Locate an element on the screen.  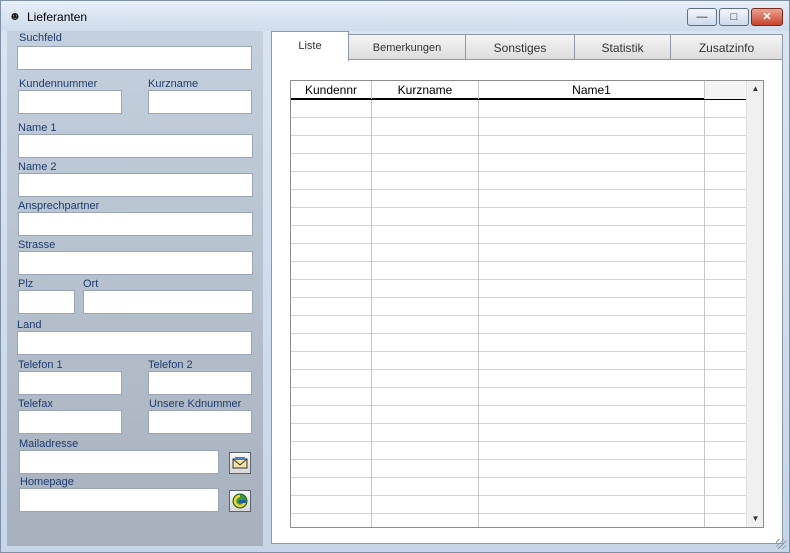
app-icon: ☻ is located at coordinates (15, 16).